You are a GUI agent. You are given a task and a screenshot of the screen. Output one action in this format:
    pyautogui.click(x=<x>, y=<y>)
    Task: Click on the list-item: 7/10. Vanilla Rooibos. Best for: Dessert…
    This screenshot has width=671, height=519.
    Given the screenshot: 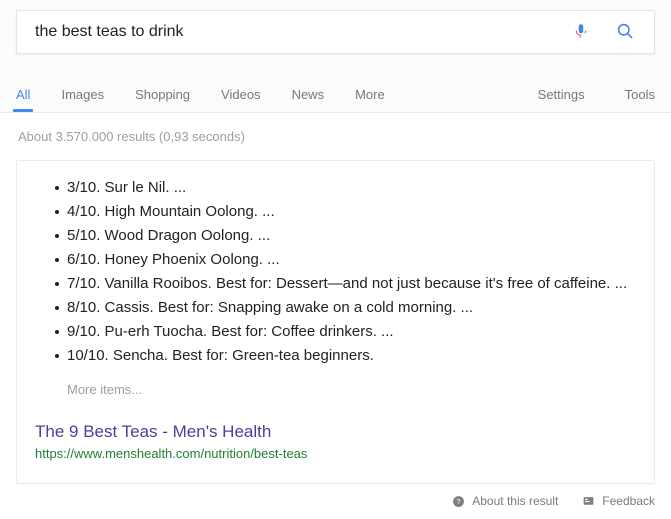 What is the action you would take?
    pyautogui.click(x=335, y=284)
    